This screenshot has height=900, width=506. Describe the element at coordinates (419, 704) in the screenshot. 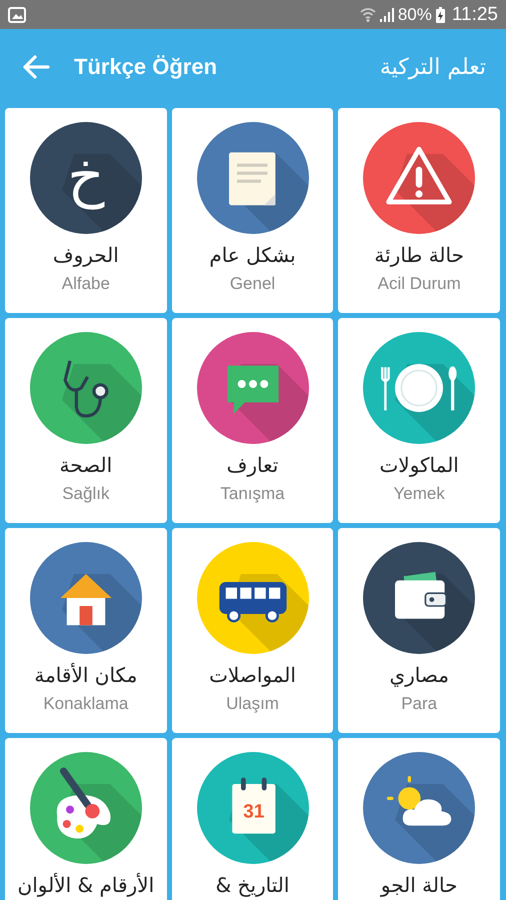

I see `category-label: Para` at that location.